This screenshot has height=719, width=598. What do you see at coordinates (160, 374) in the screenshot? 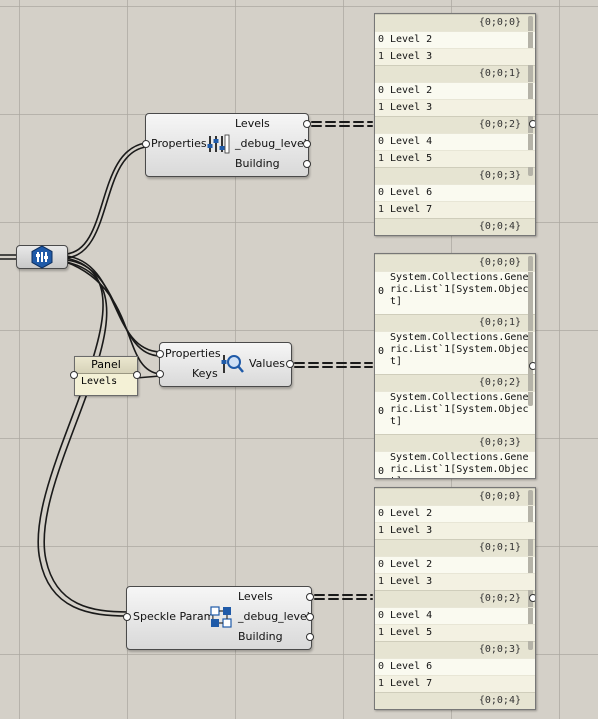
I see `keys-input-port` at bounding box center [160, 374].